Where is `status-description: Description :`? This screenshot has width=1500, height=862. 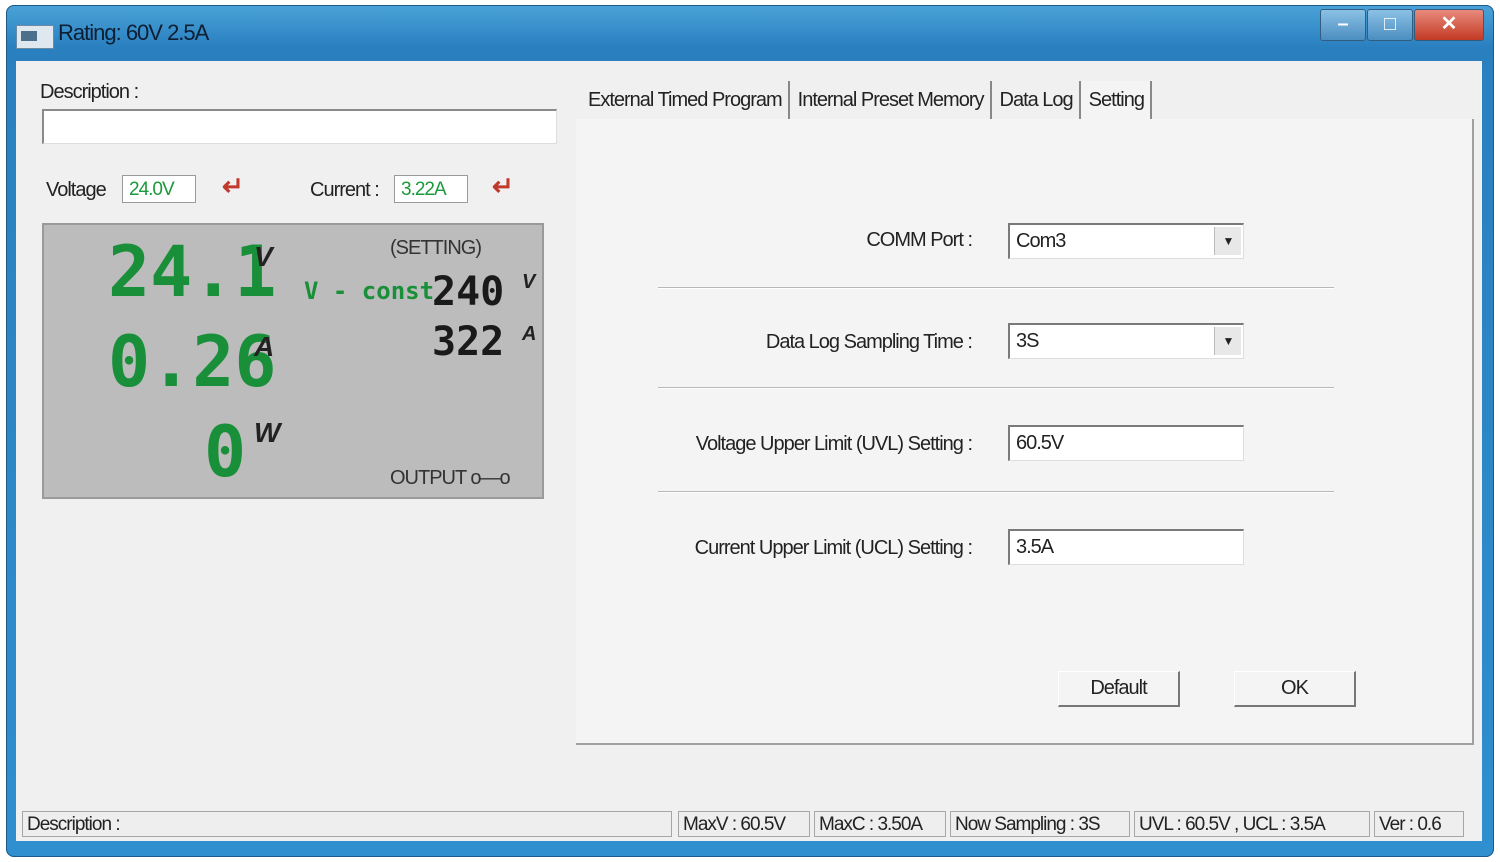 status-description: Description : is located at coordinates (347, 824).